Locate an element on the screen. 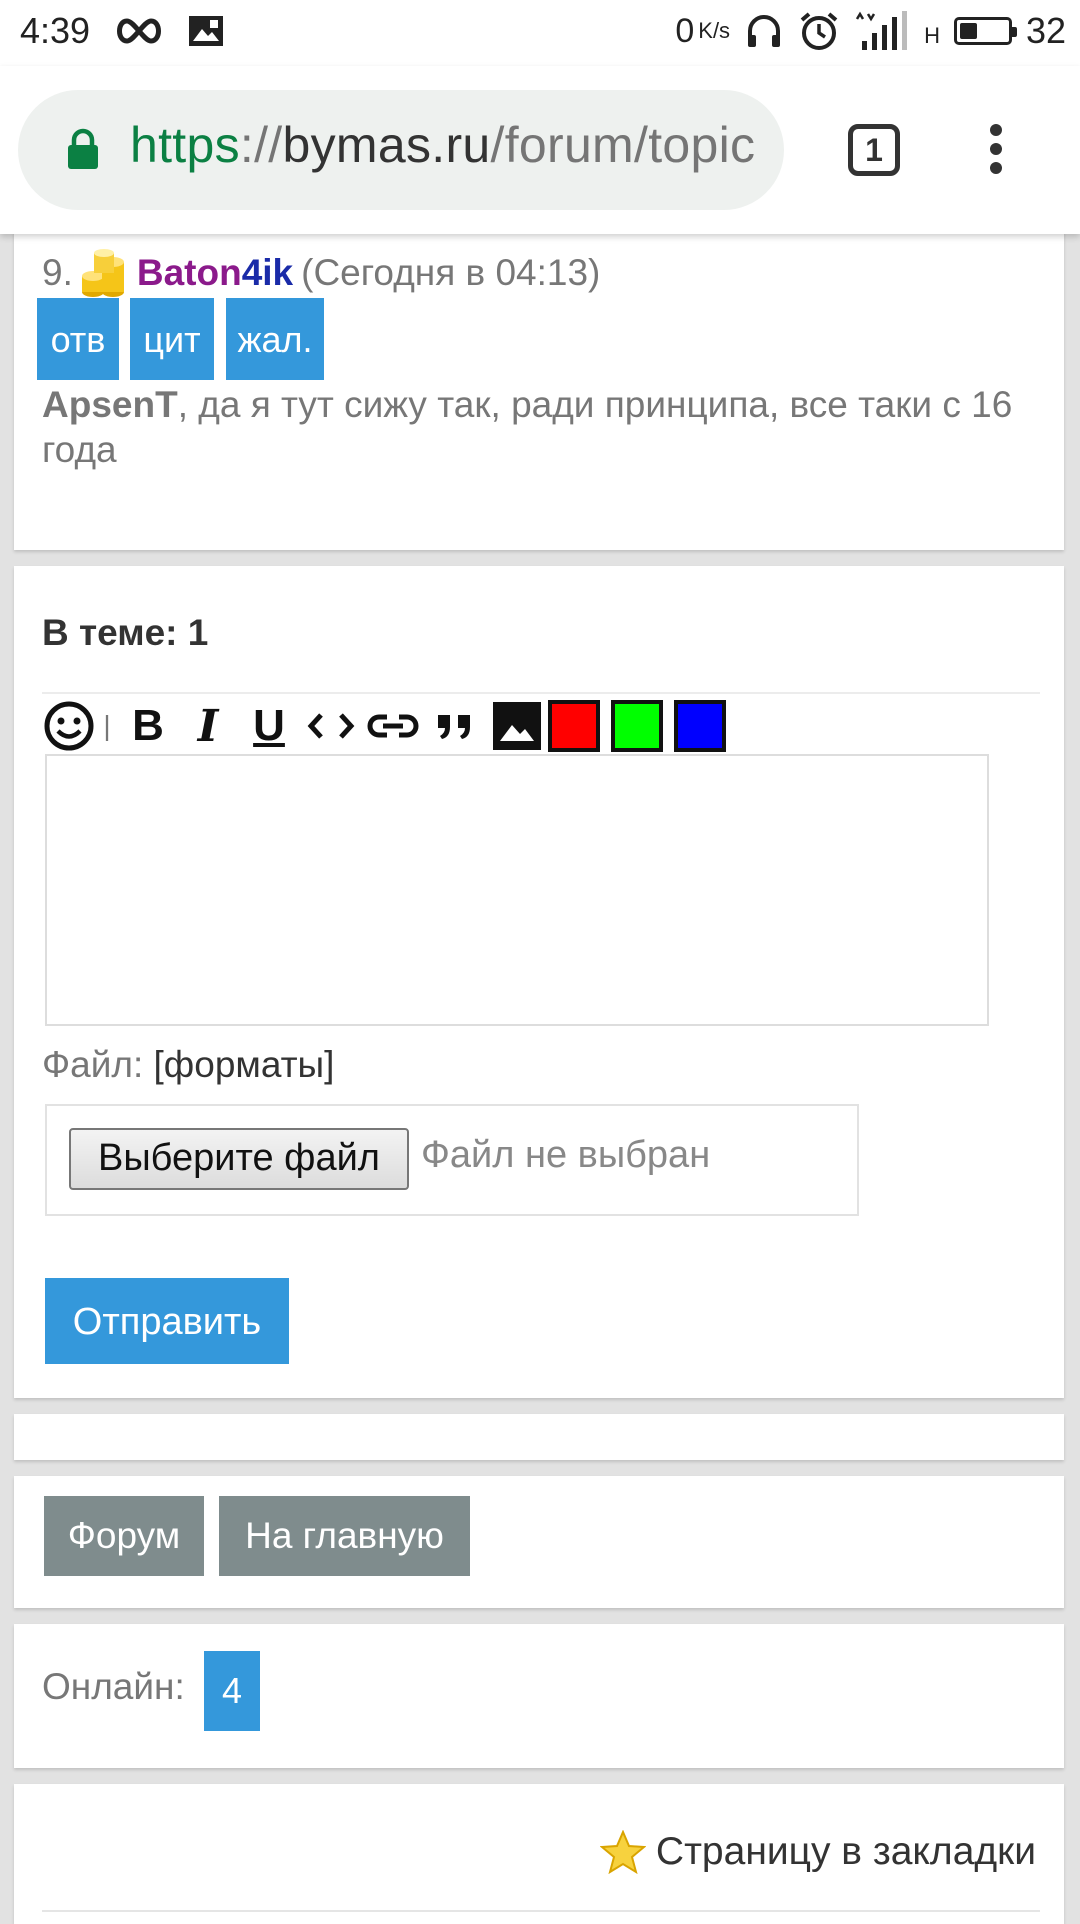  online-count-badge: 4 is located at coordinates (232, 1691).